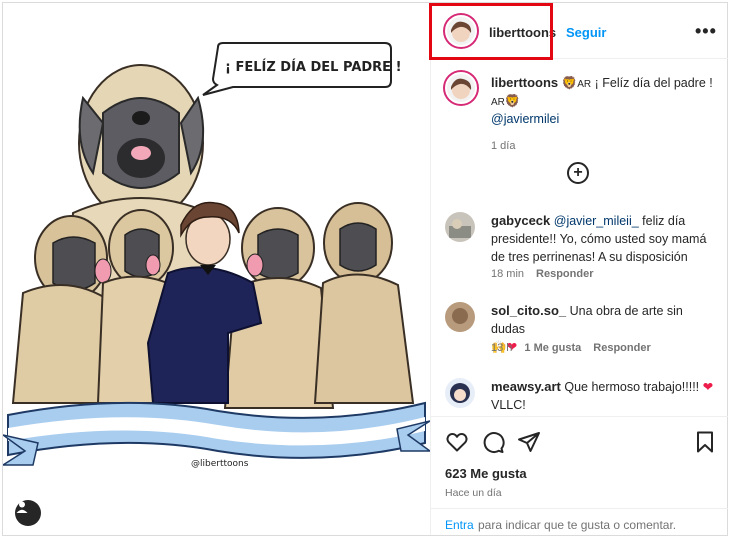 The height and width of the screenshot is (538, 730). What do you see at coordinates (461, 88) in the screenshot?
I see `caption-author-avatar` at bounding box center [461, 88].